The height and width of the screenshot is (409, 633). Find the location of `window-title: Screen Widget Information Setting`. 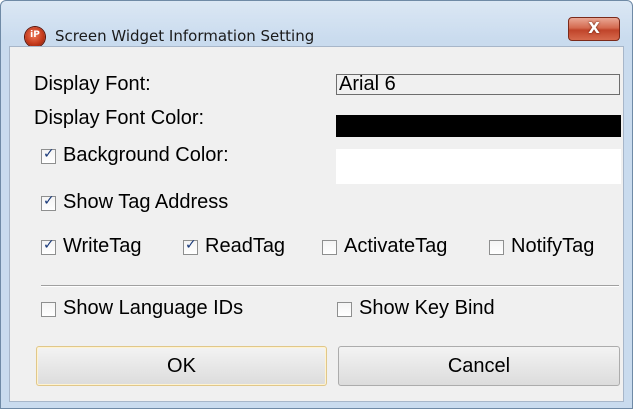

window-title: Screen Widget Information Setting is located at coordinates (185, 36).